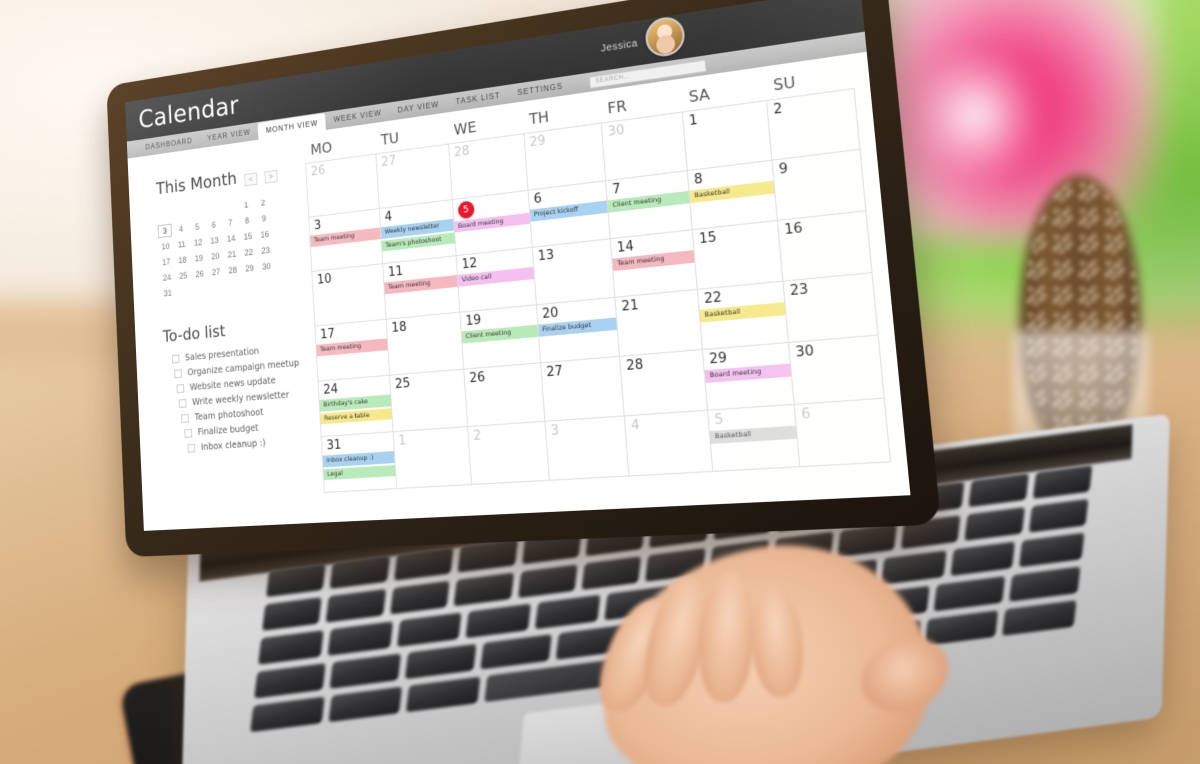 The width and height of the screenshot is (1200, 764). Describe the element at coordinates (247, 236) in the screenshot. I see `mini-day-15: 15` at that location.